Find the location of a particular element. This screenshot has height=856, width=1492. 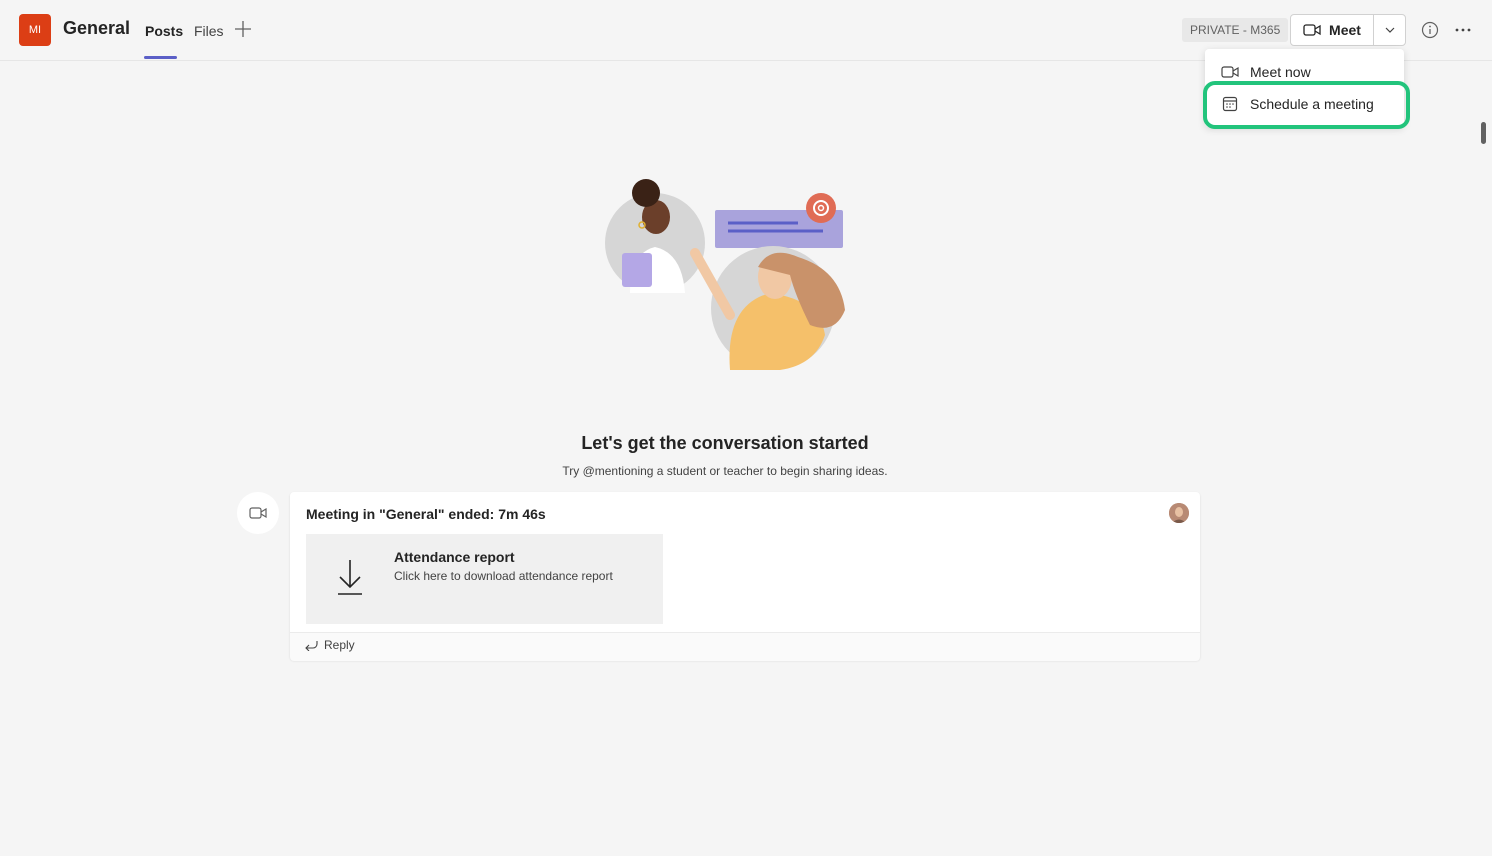

scrollbar-thumb is located at coordinates (1483, 133).